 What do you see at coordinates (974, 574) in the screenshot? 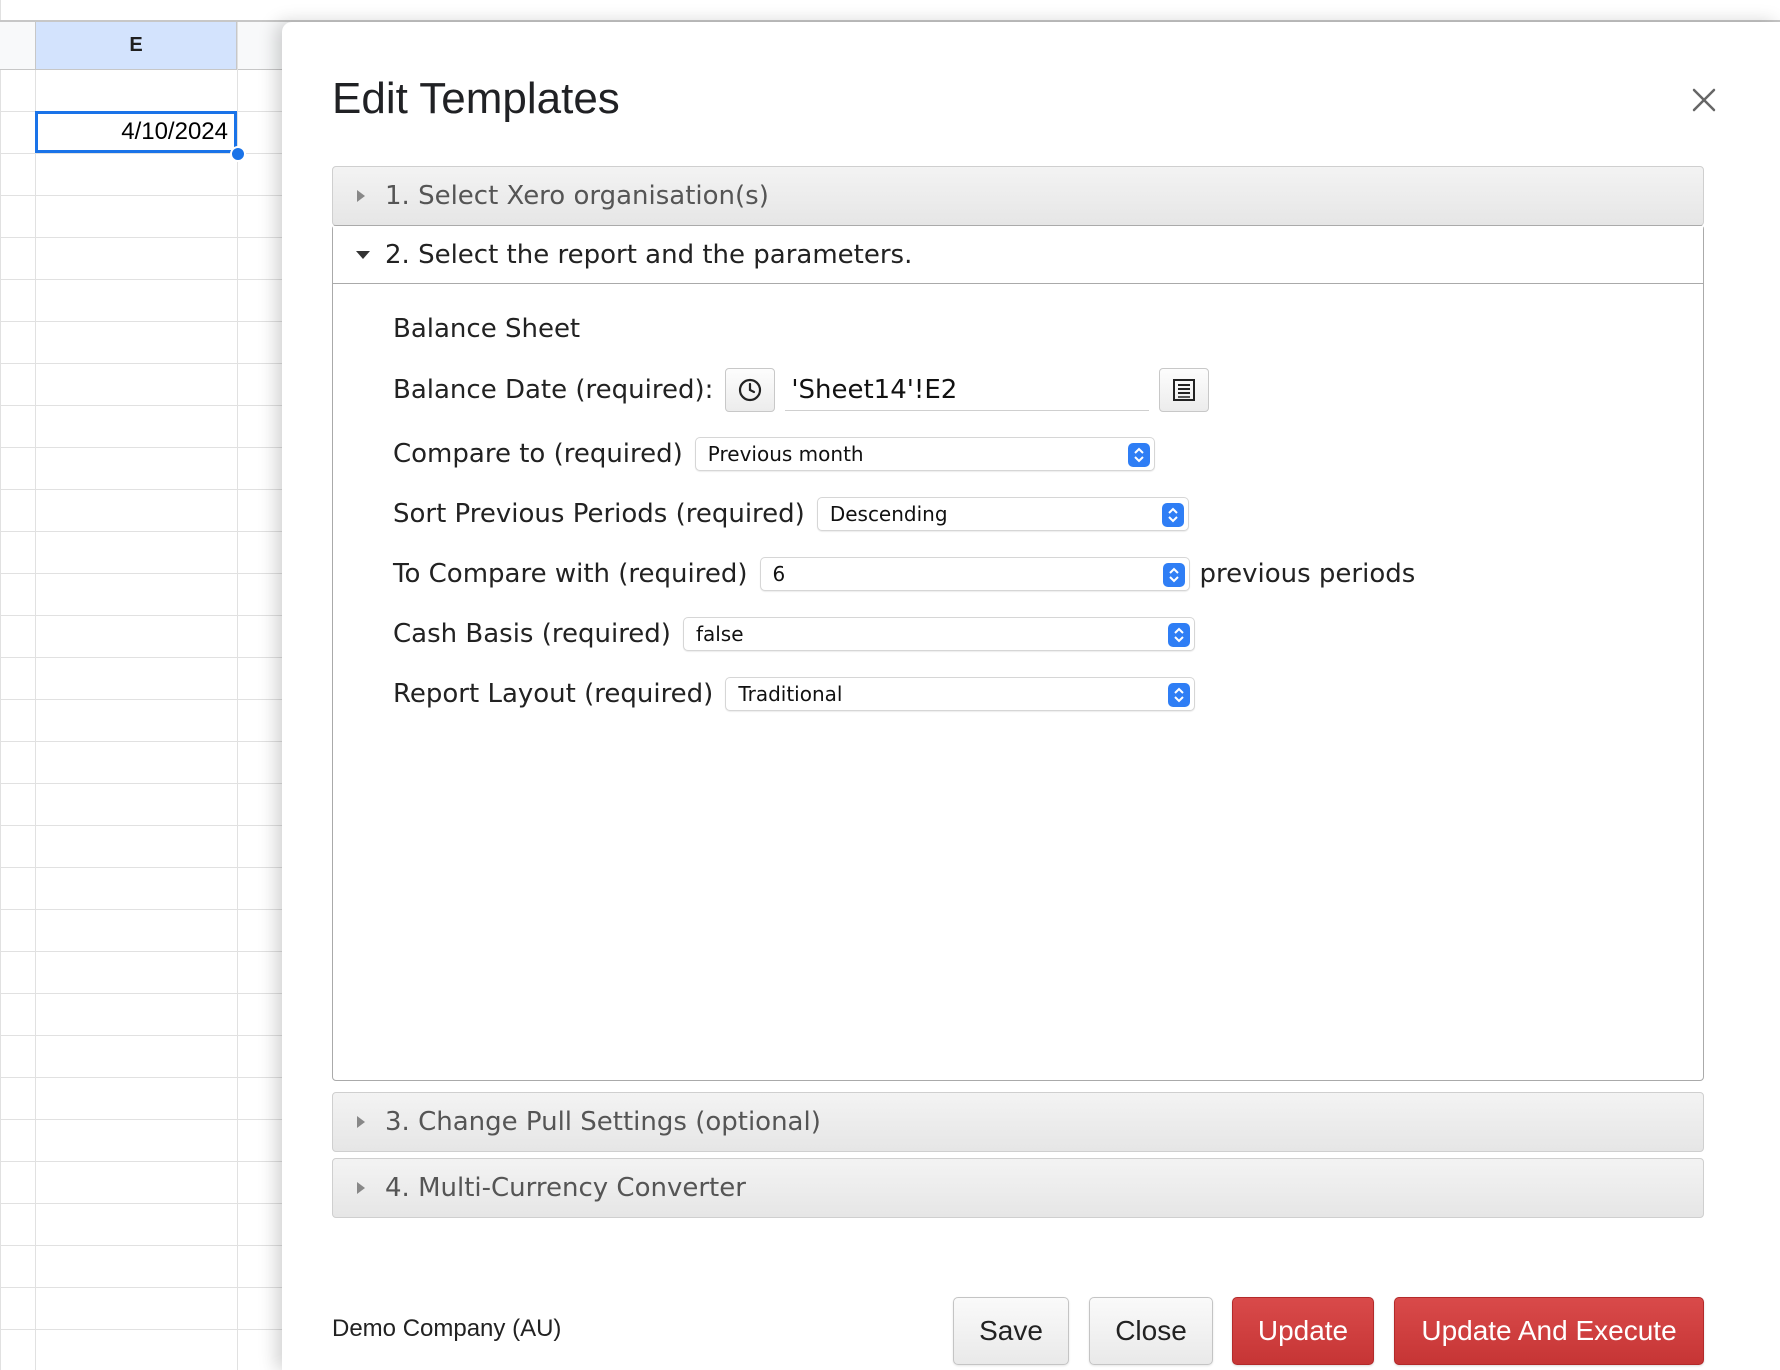
I see `compare-with-select: 6` at bounding box center [974, 574].